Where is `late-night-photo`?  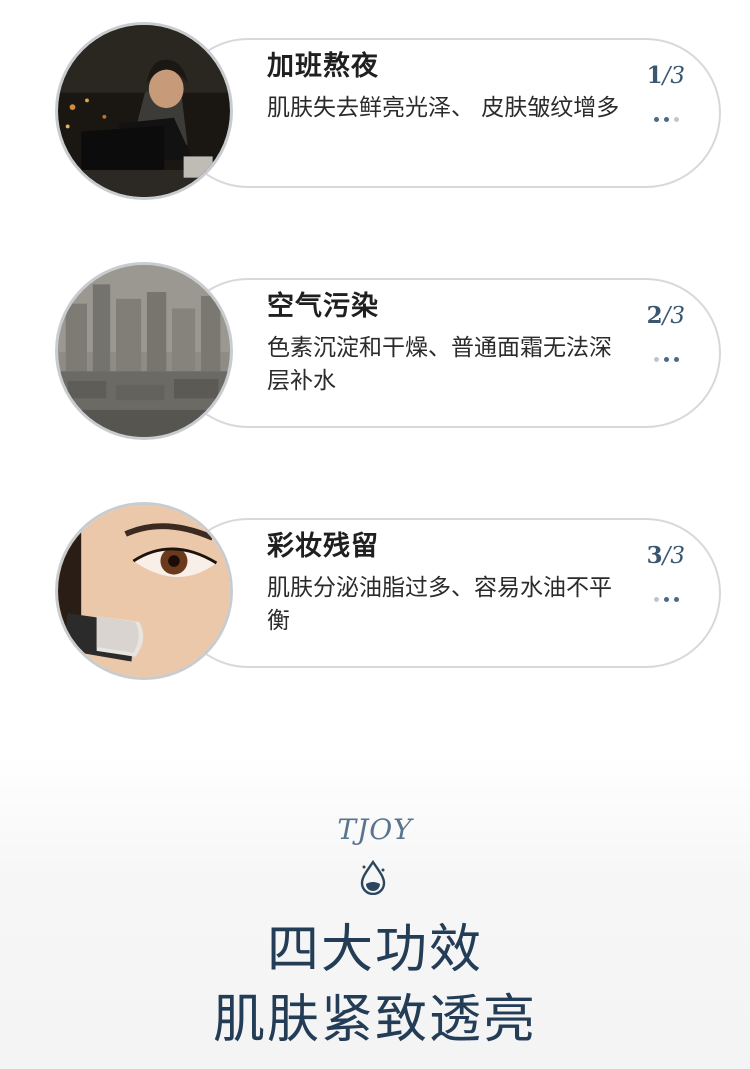
late-night-photo is located at coordinates (144, 111).